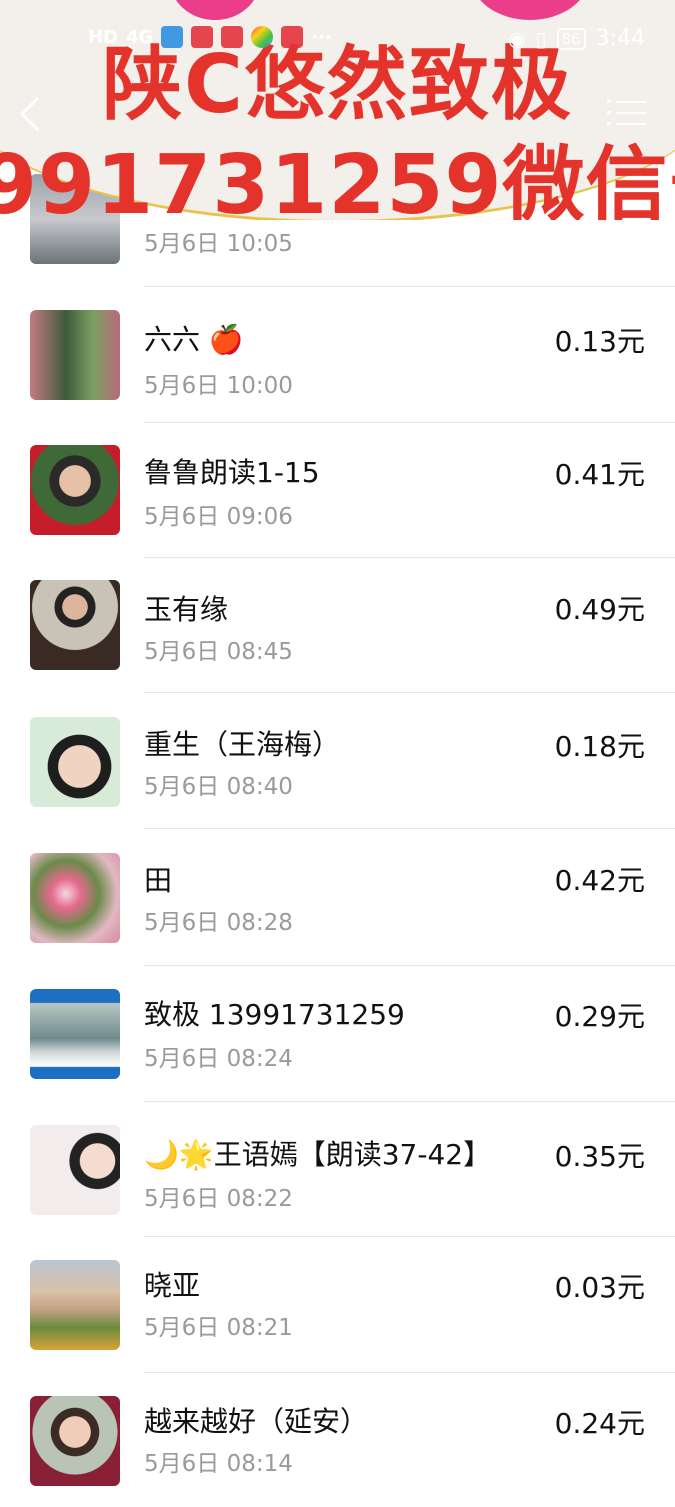 This screenshot has width=675, height=1507. What do you see at coordinates (599, 1423) in the screenshot?
I see `amount: 0.24元` at bounding box center [599, 1423].